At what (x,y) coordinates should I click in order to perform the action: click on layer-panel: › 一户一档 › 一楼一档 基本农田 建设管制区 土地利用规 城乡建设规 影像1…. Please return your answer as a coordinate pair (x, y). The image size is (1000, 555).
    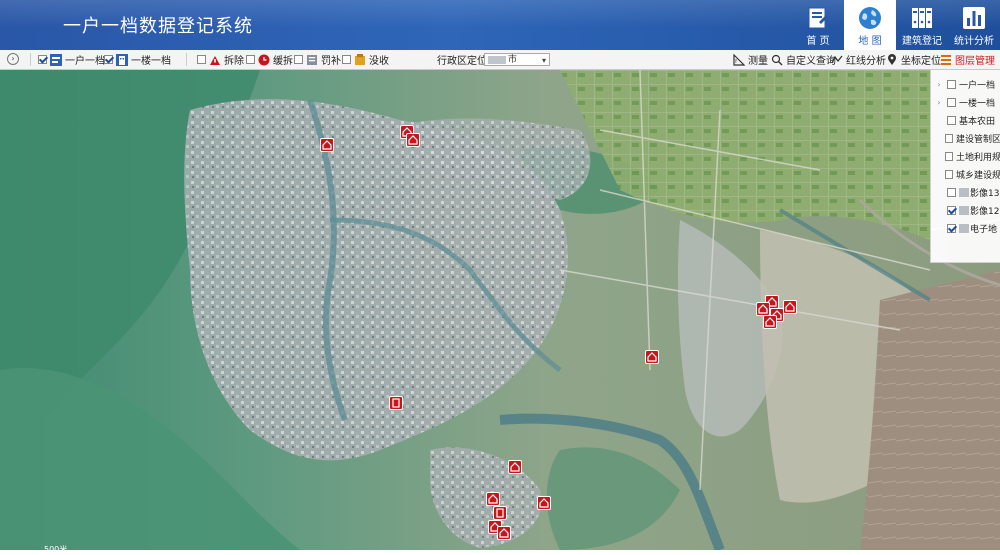
    Looking at the image, I should click on (965, 166).